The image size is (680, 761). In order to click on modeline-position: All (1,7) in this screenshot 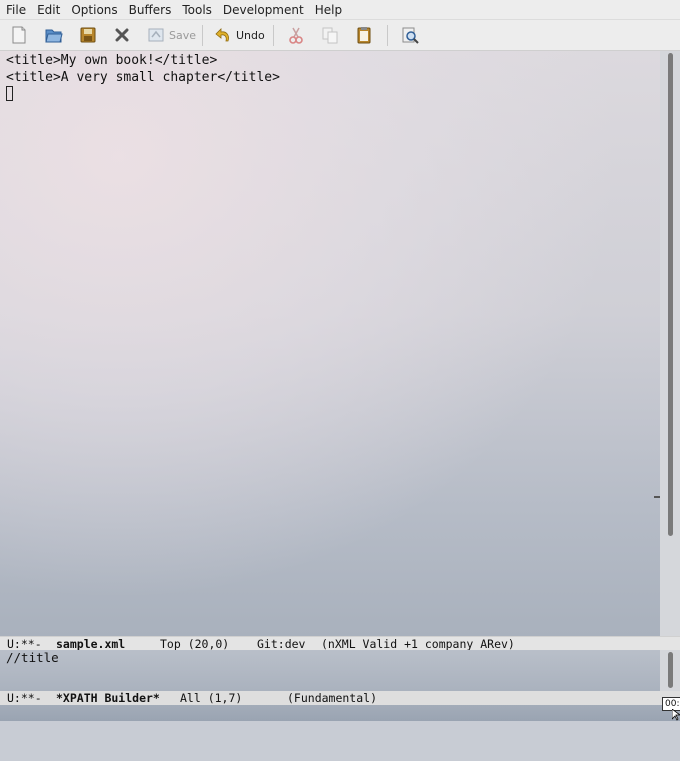, I will do `click(211, 698)`.